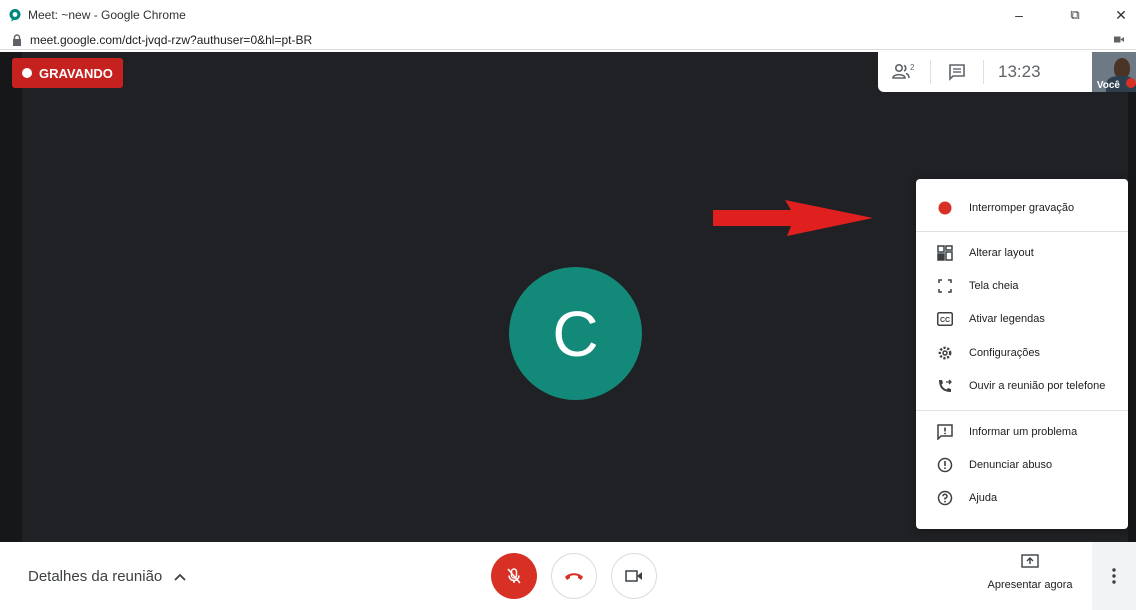  What do you see at coordinates (945, 386) in the screenshot?
I see `phone-forward-icon` at bounding box center [945, 386].